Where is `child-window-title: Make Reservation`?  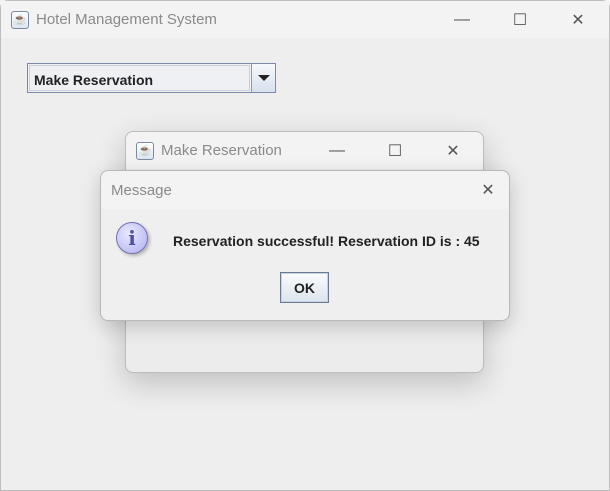
child-window-title: Make Reservation is located at coordinates (221, 150).